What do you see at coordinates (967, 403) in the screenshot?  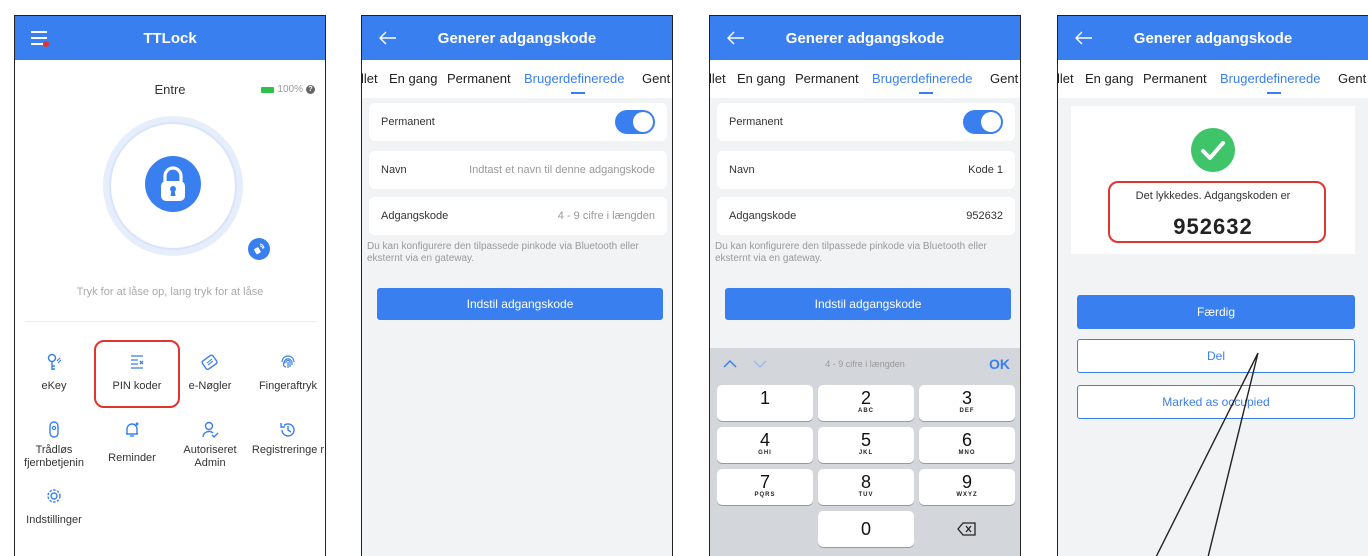 I see `key-3: 3 DEF` at bounding box center [967, 403].